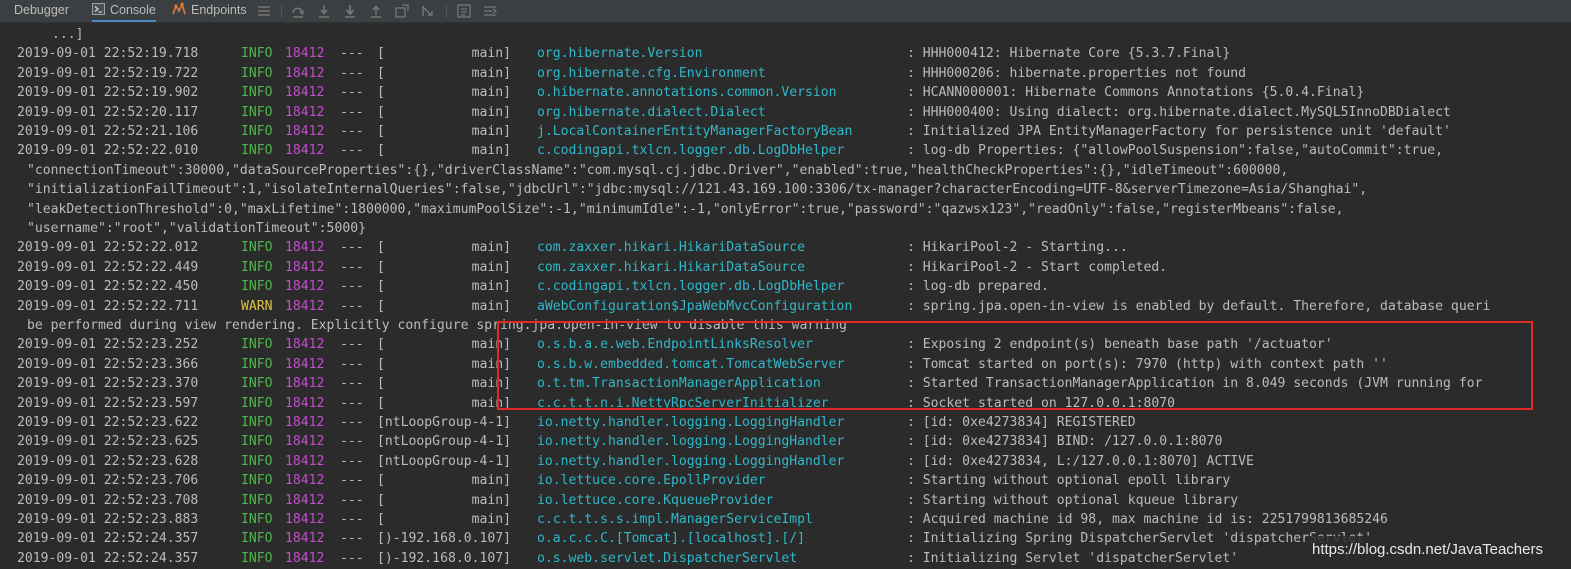 The image size is (1571, 569). Describe the element at coordinates (695, 131) in the screenshot. I see `log-logger: j.LocalContainerEntityManagerFactoryBean` at that location.